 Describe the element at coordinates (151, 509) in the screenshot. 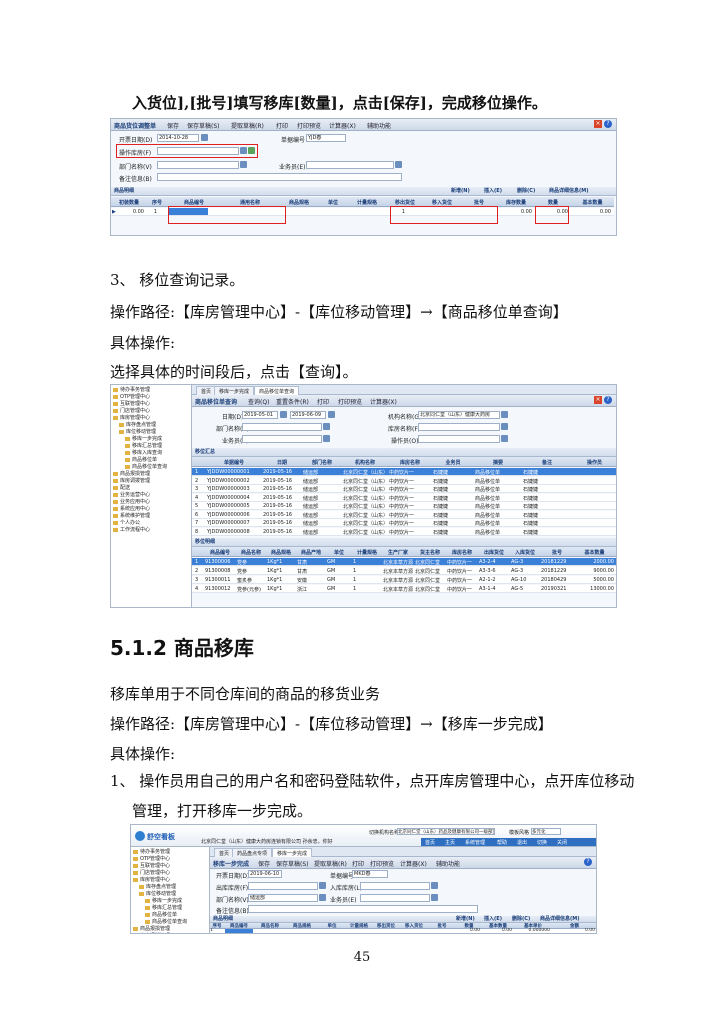

I see `tree-item: 系统应用中心` at that location.